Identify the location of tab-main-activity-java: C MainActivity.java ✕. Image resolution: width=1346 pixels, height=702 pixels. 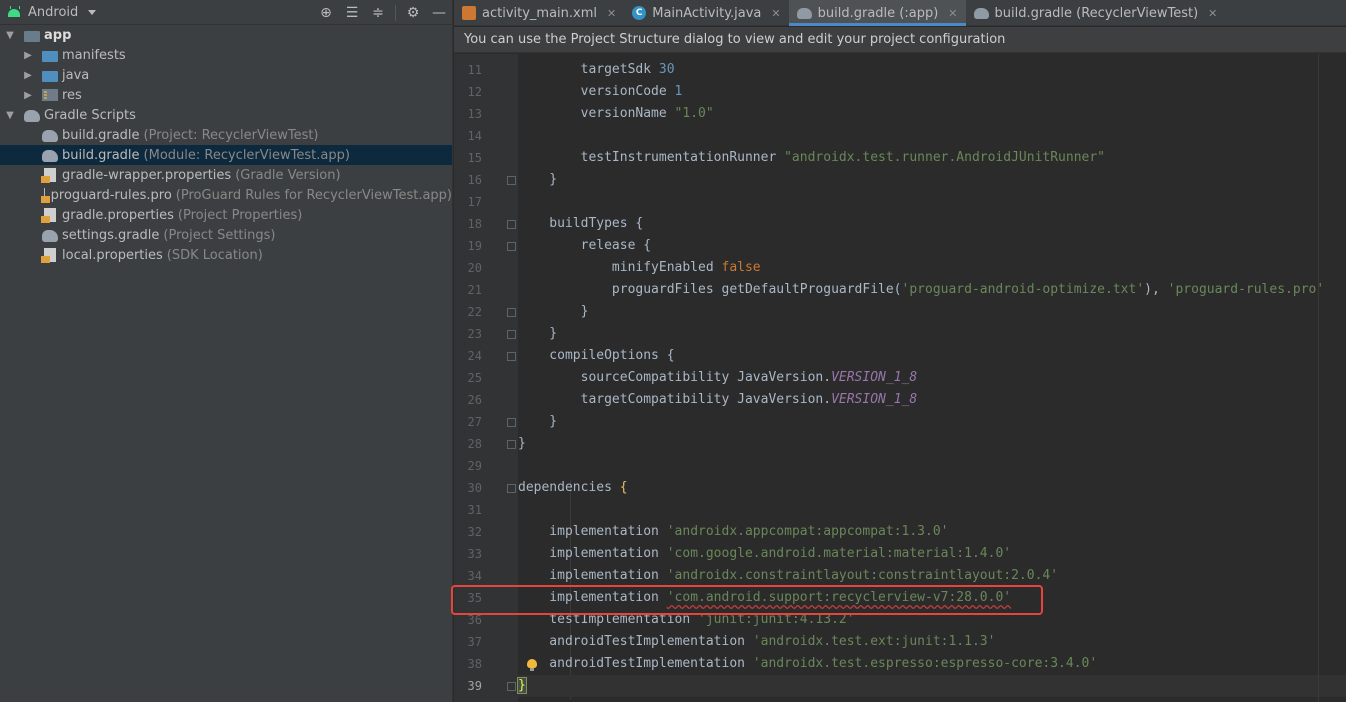
(706, 13).